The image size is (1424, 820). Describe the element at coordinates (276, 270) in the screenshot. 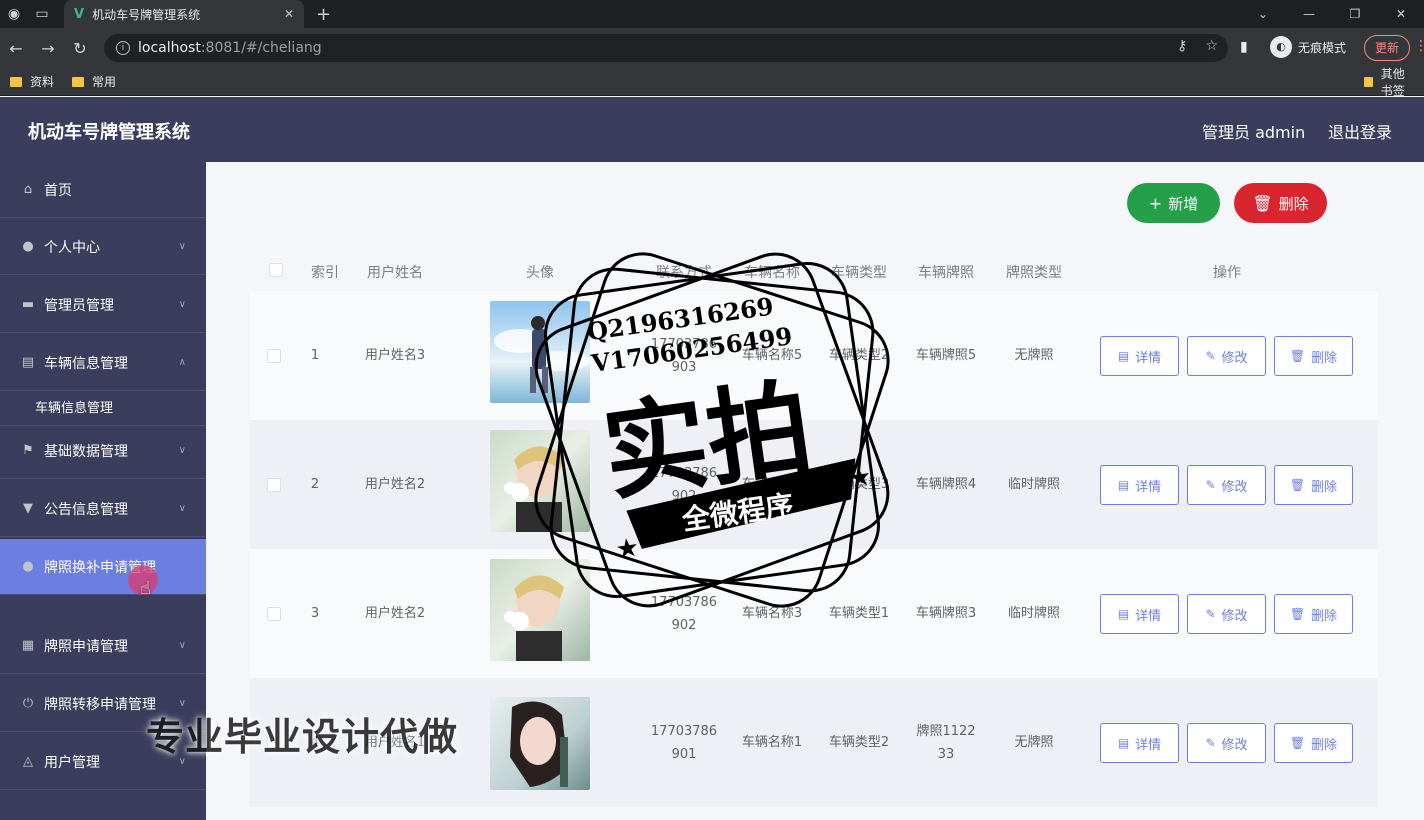

I see `select-all-checkbox` at that location.